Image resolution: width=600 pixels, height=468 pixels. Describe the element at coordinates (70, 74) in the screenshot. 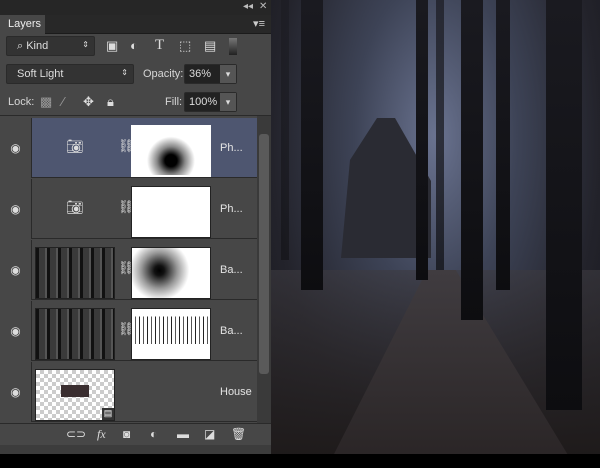

I see `blend-mode-select: Soft Light ⇕` at that location.